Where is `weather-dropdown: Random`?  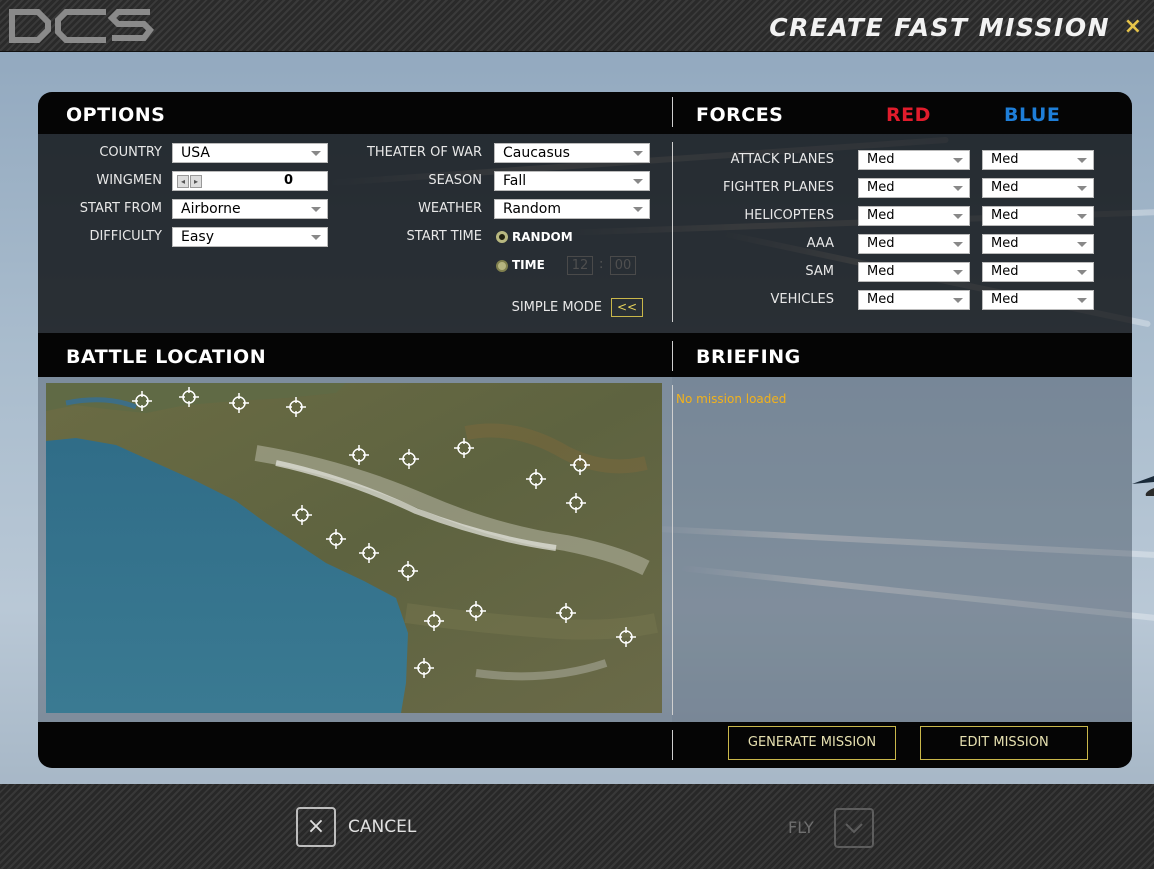
weather-dropdown: Random is located at coordinates (572, 209).